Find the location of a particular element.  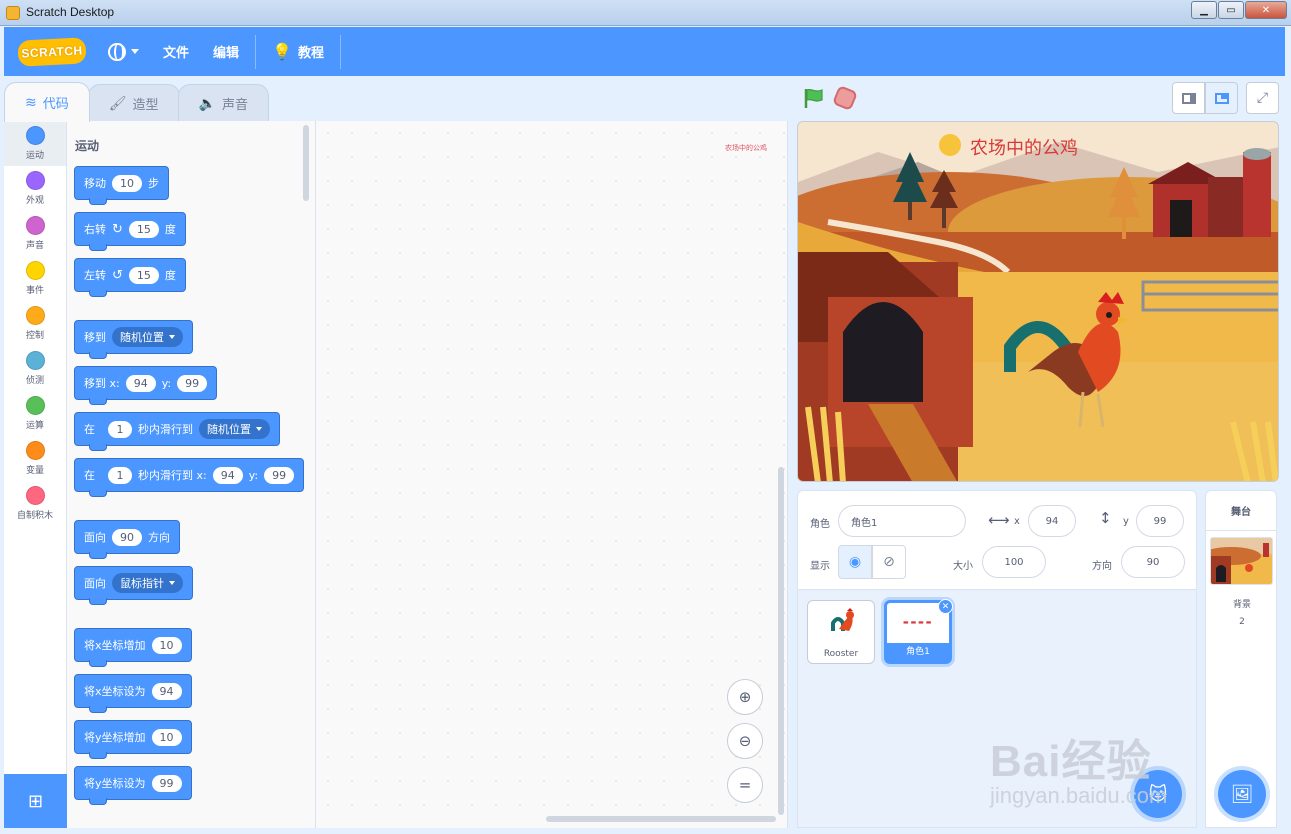

block-change-x: 将x坐标增加 10 is located at coordinates (133, 647).